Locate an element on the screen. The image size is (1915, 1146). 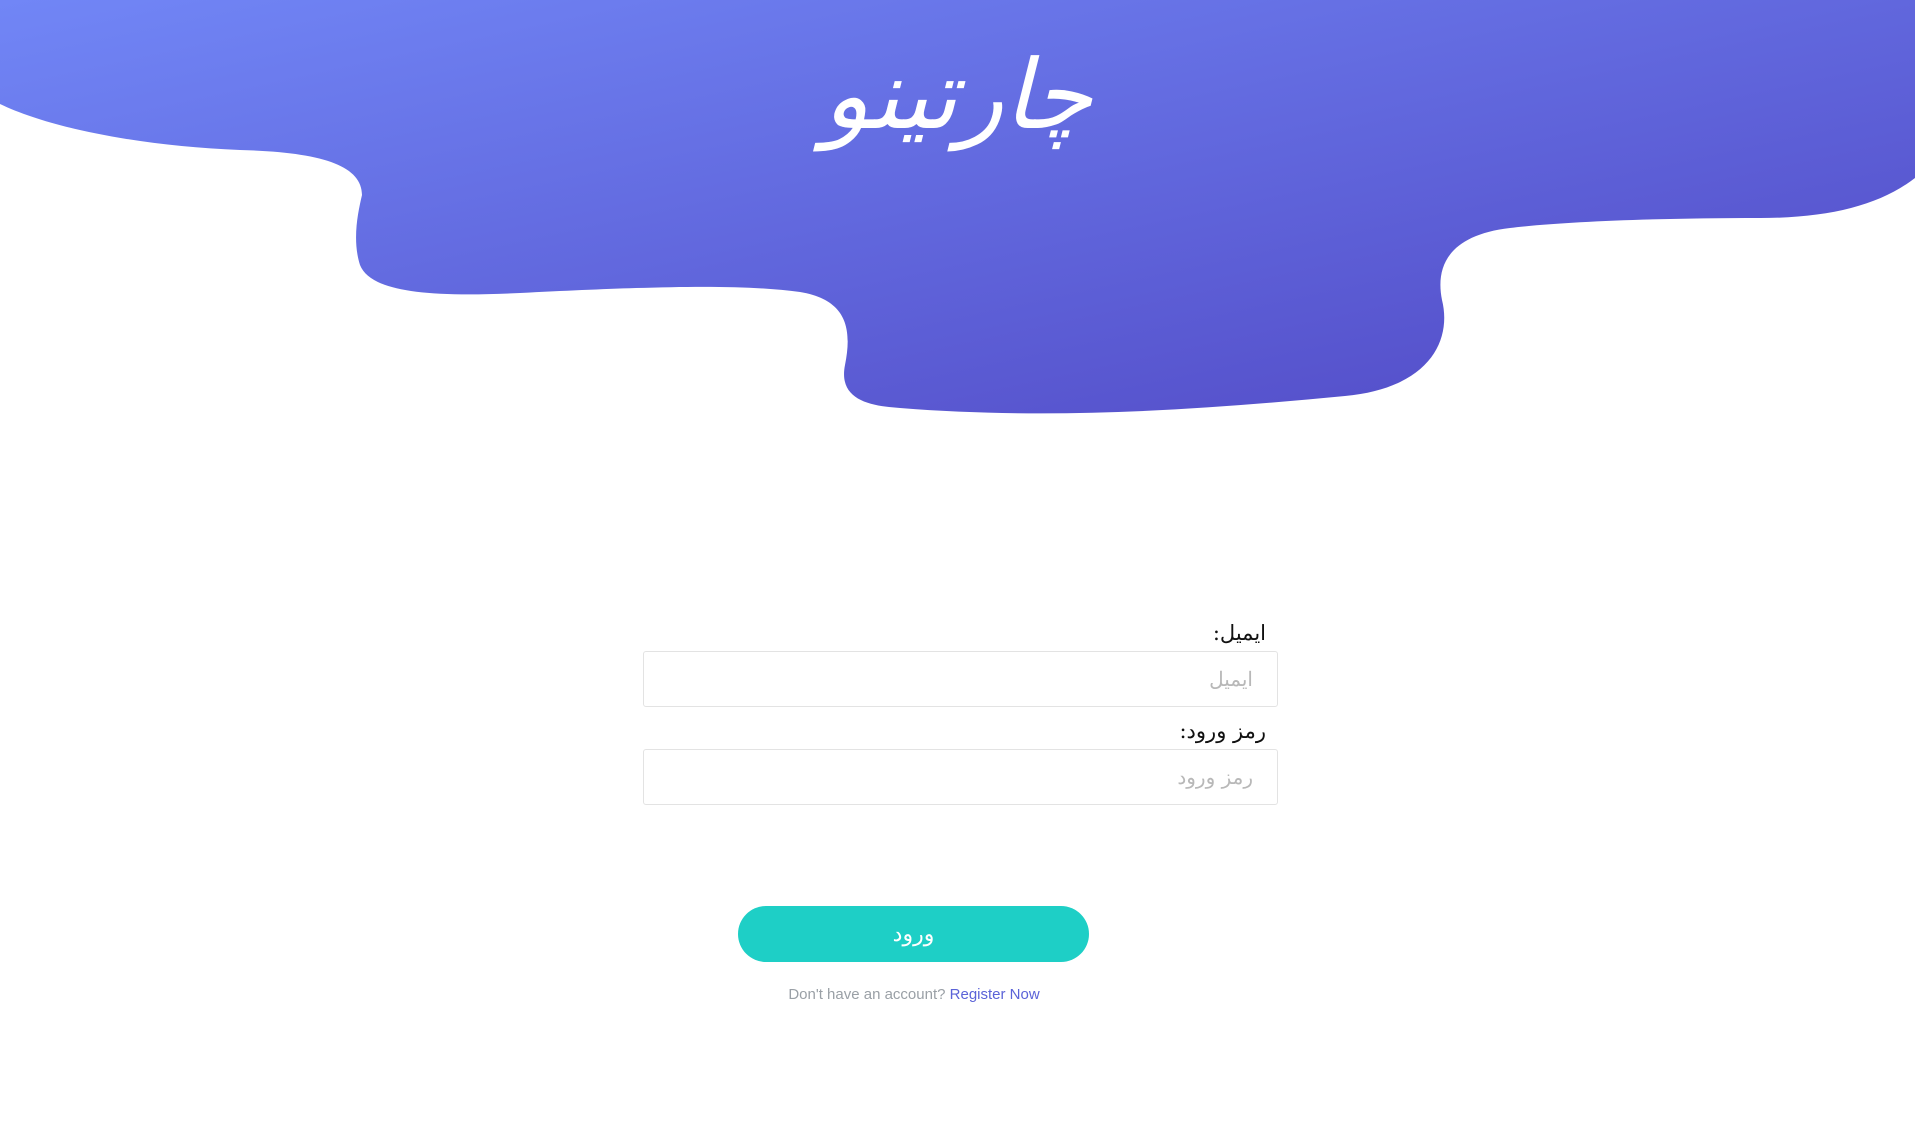
email-field is located at coordinates (960, 679).